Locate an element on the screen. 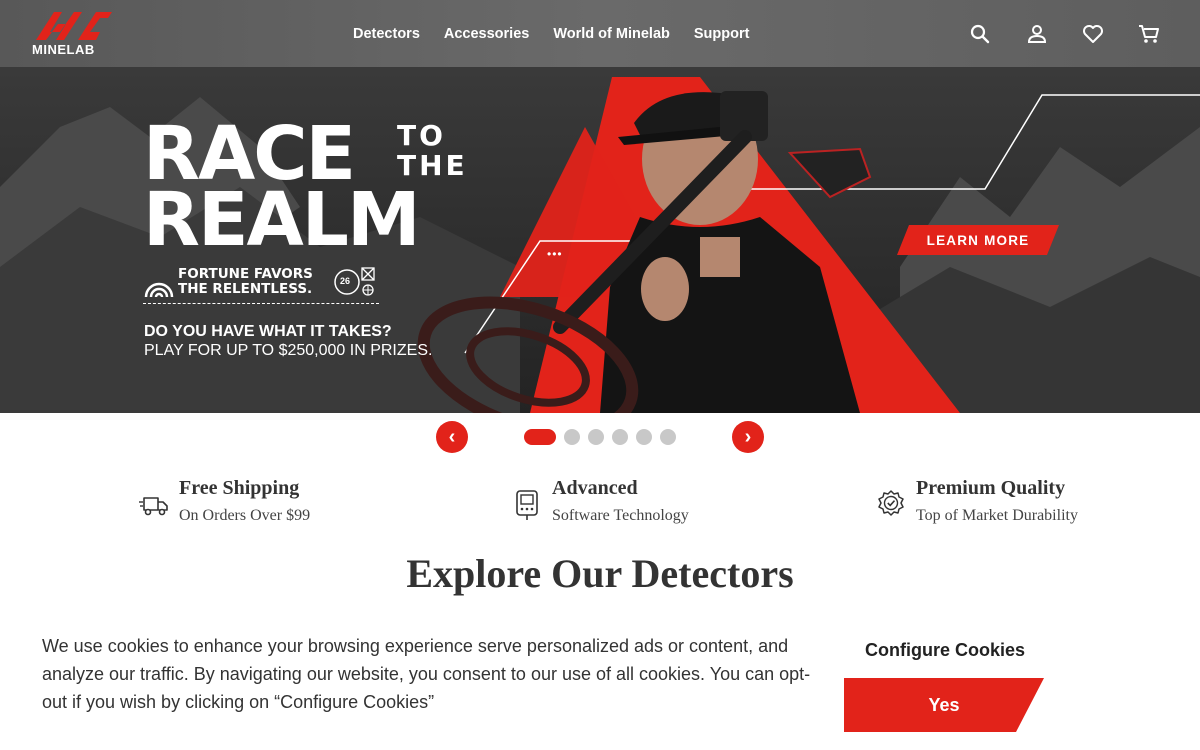 The image size is (1200, 750). nav-detectors: Detectors is located at coordinates (386, 34).